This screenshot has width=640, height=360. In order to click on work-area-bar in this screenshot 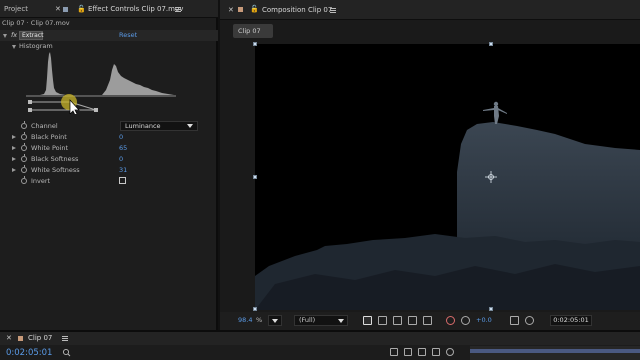, I will do `click(555, 351)`.